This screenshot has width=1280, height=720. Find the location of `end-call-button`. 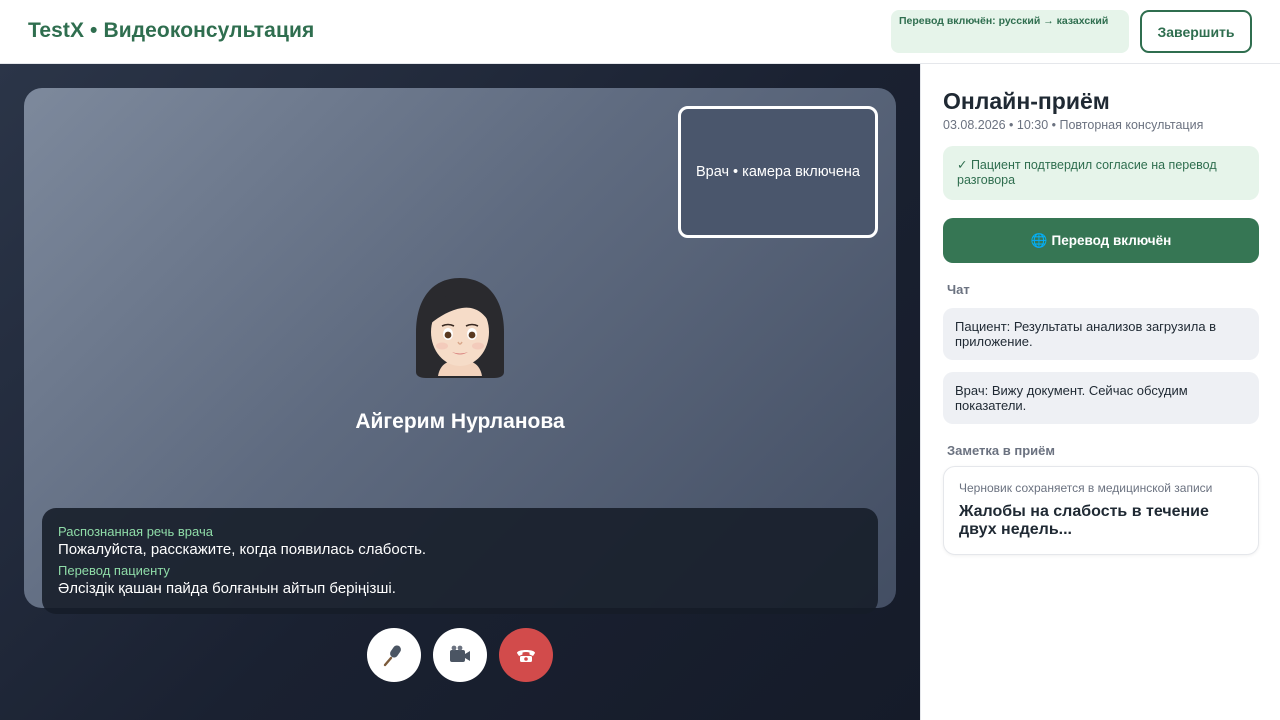

end-call-button is located at coordinates (526, 655).